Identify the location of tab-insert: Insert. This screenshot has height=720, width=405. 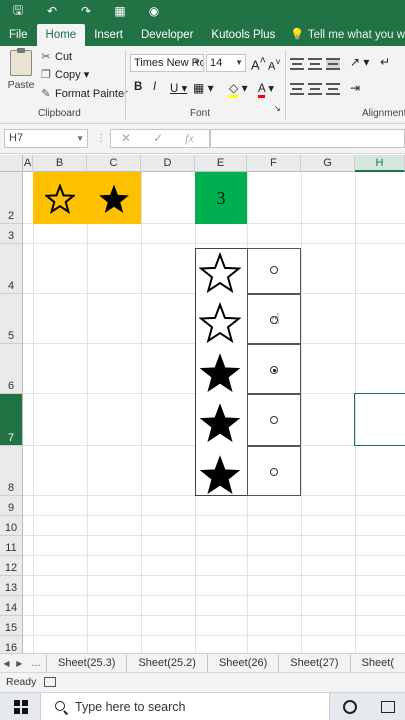
(108, 35).